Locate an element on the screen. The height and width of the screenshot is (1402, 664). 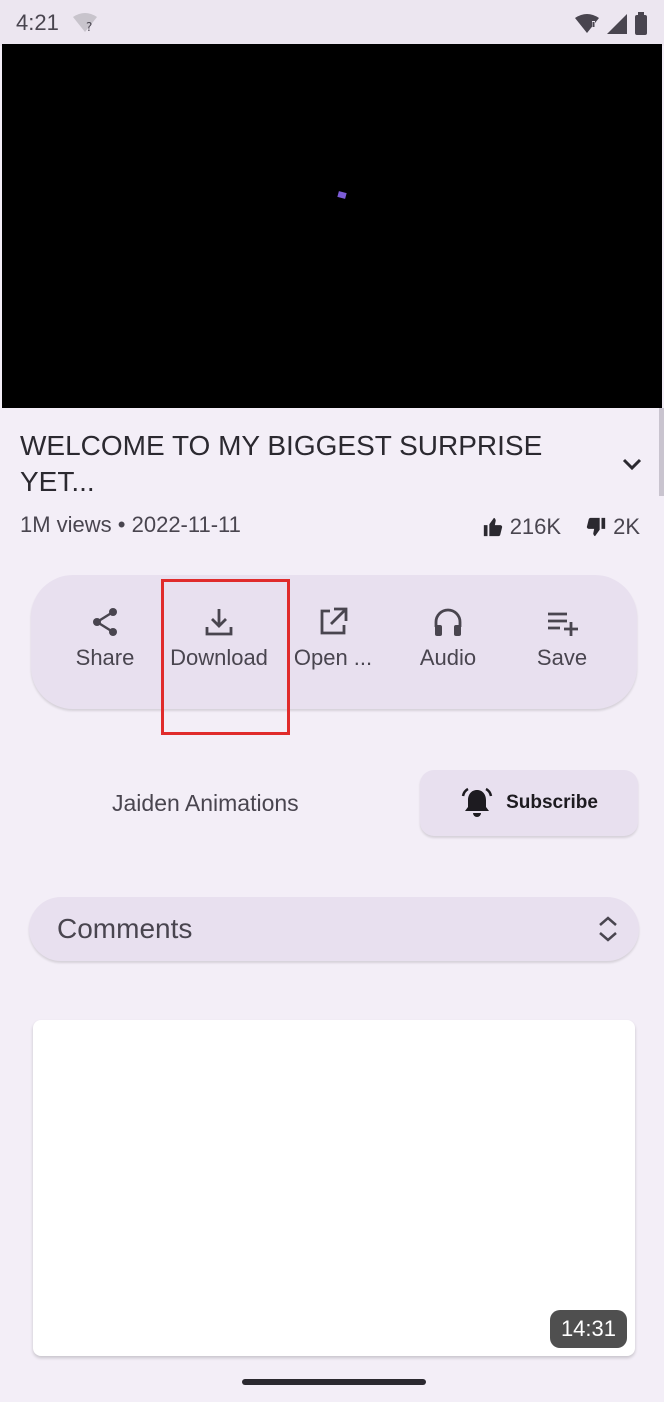
status-time: 4:21 is located at coordinates (37, 22).